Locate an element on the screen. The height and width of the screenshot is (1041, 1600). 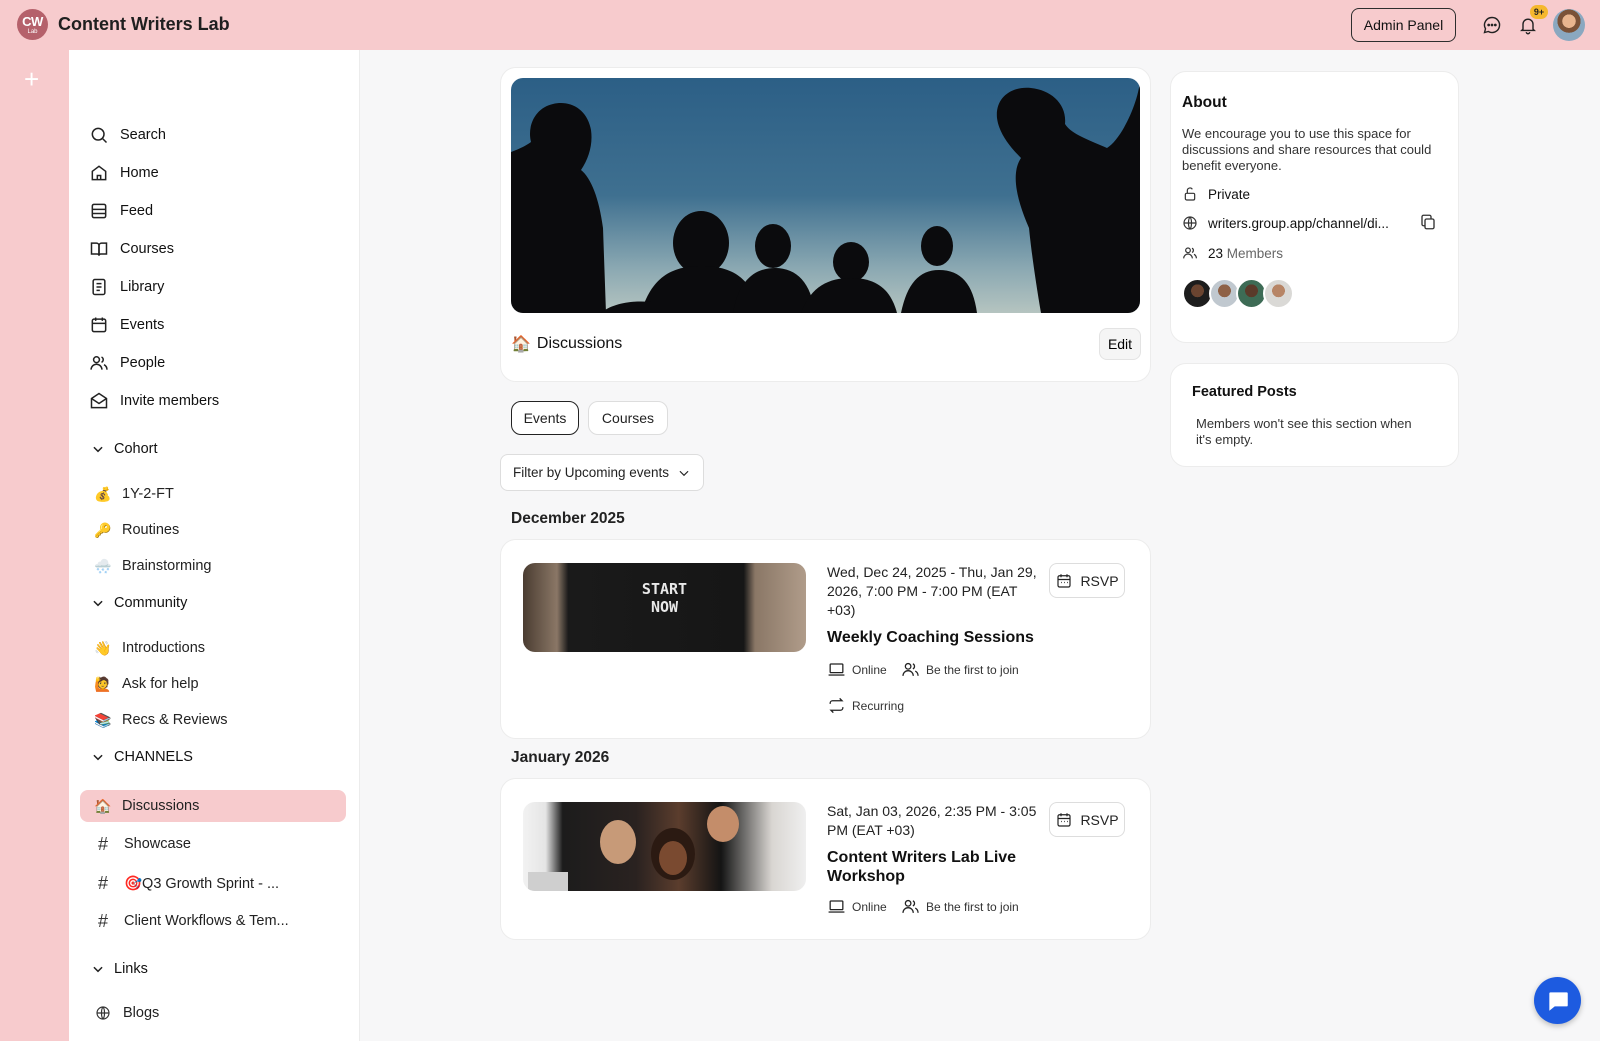
channel-label: Recs & Reviews is located at coordinates (175, 720).